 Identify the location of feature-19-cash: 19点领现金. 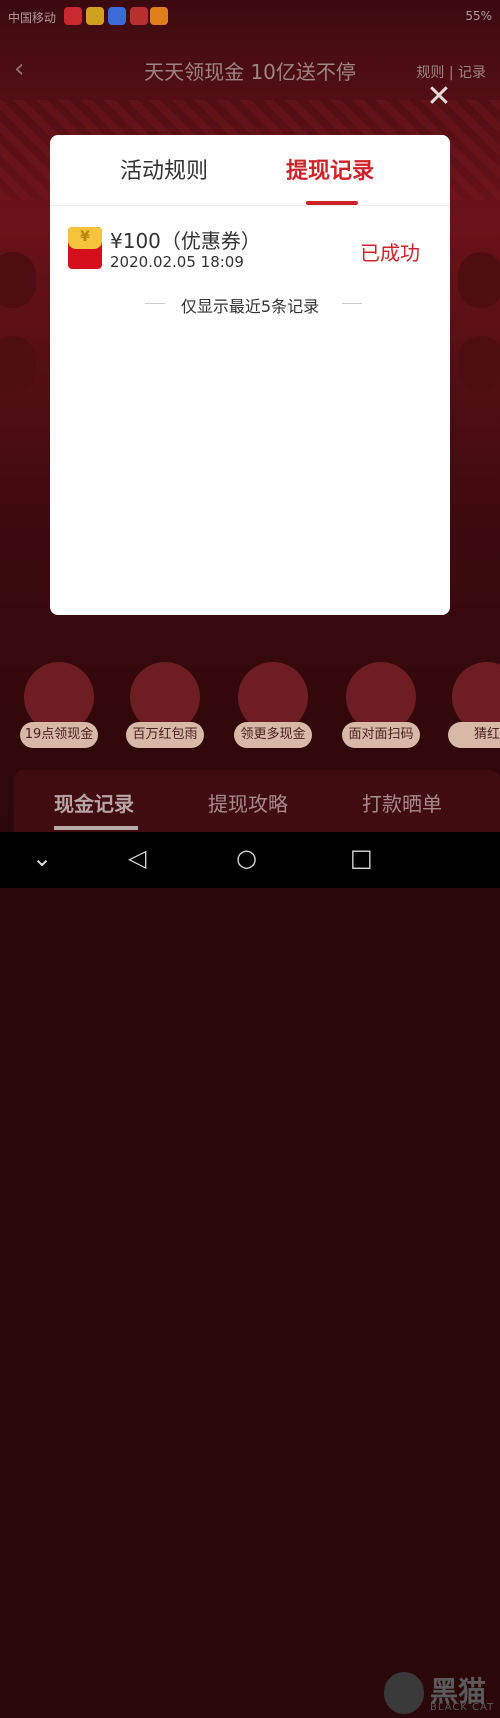
(59, 705).